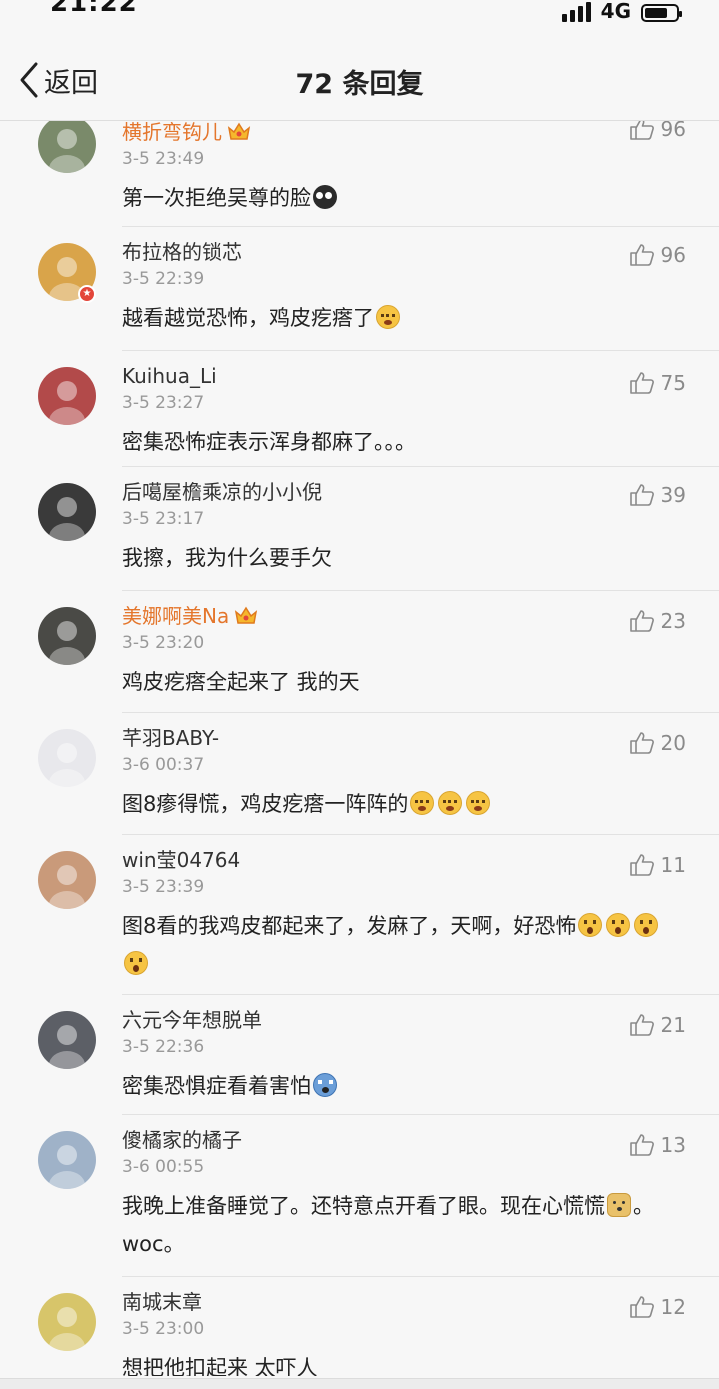 The image size is (719, 1389). I want to click on comment-content: win莹04764 3-5 23:39 图8看的我鸡皮都起来了，发麻了，天啊，好恐怖, so click(359, 909).